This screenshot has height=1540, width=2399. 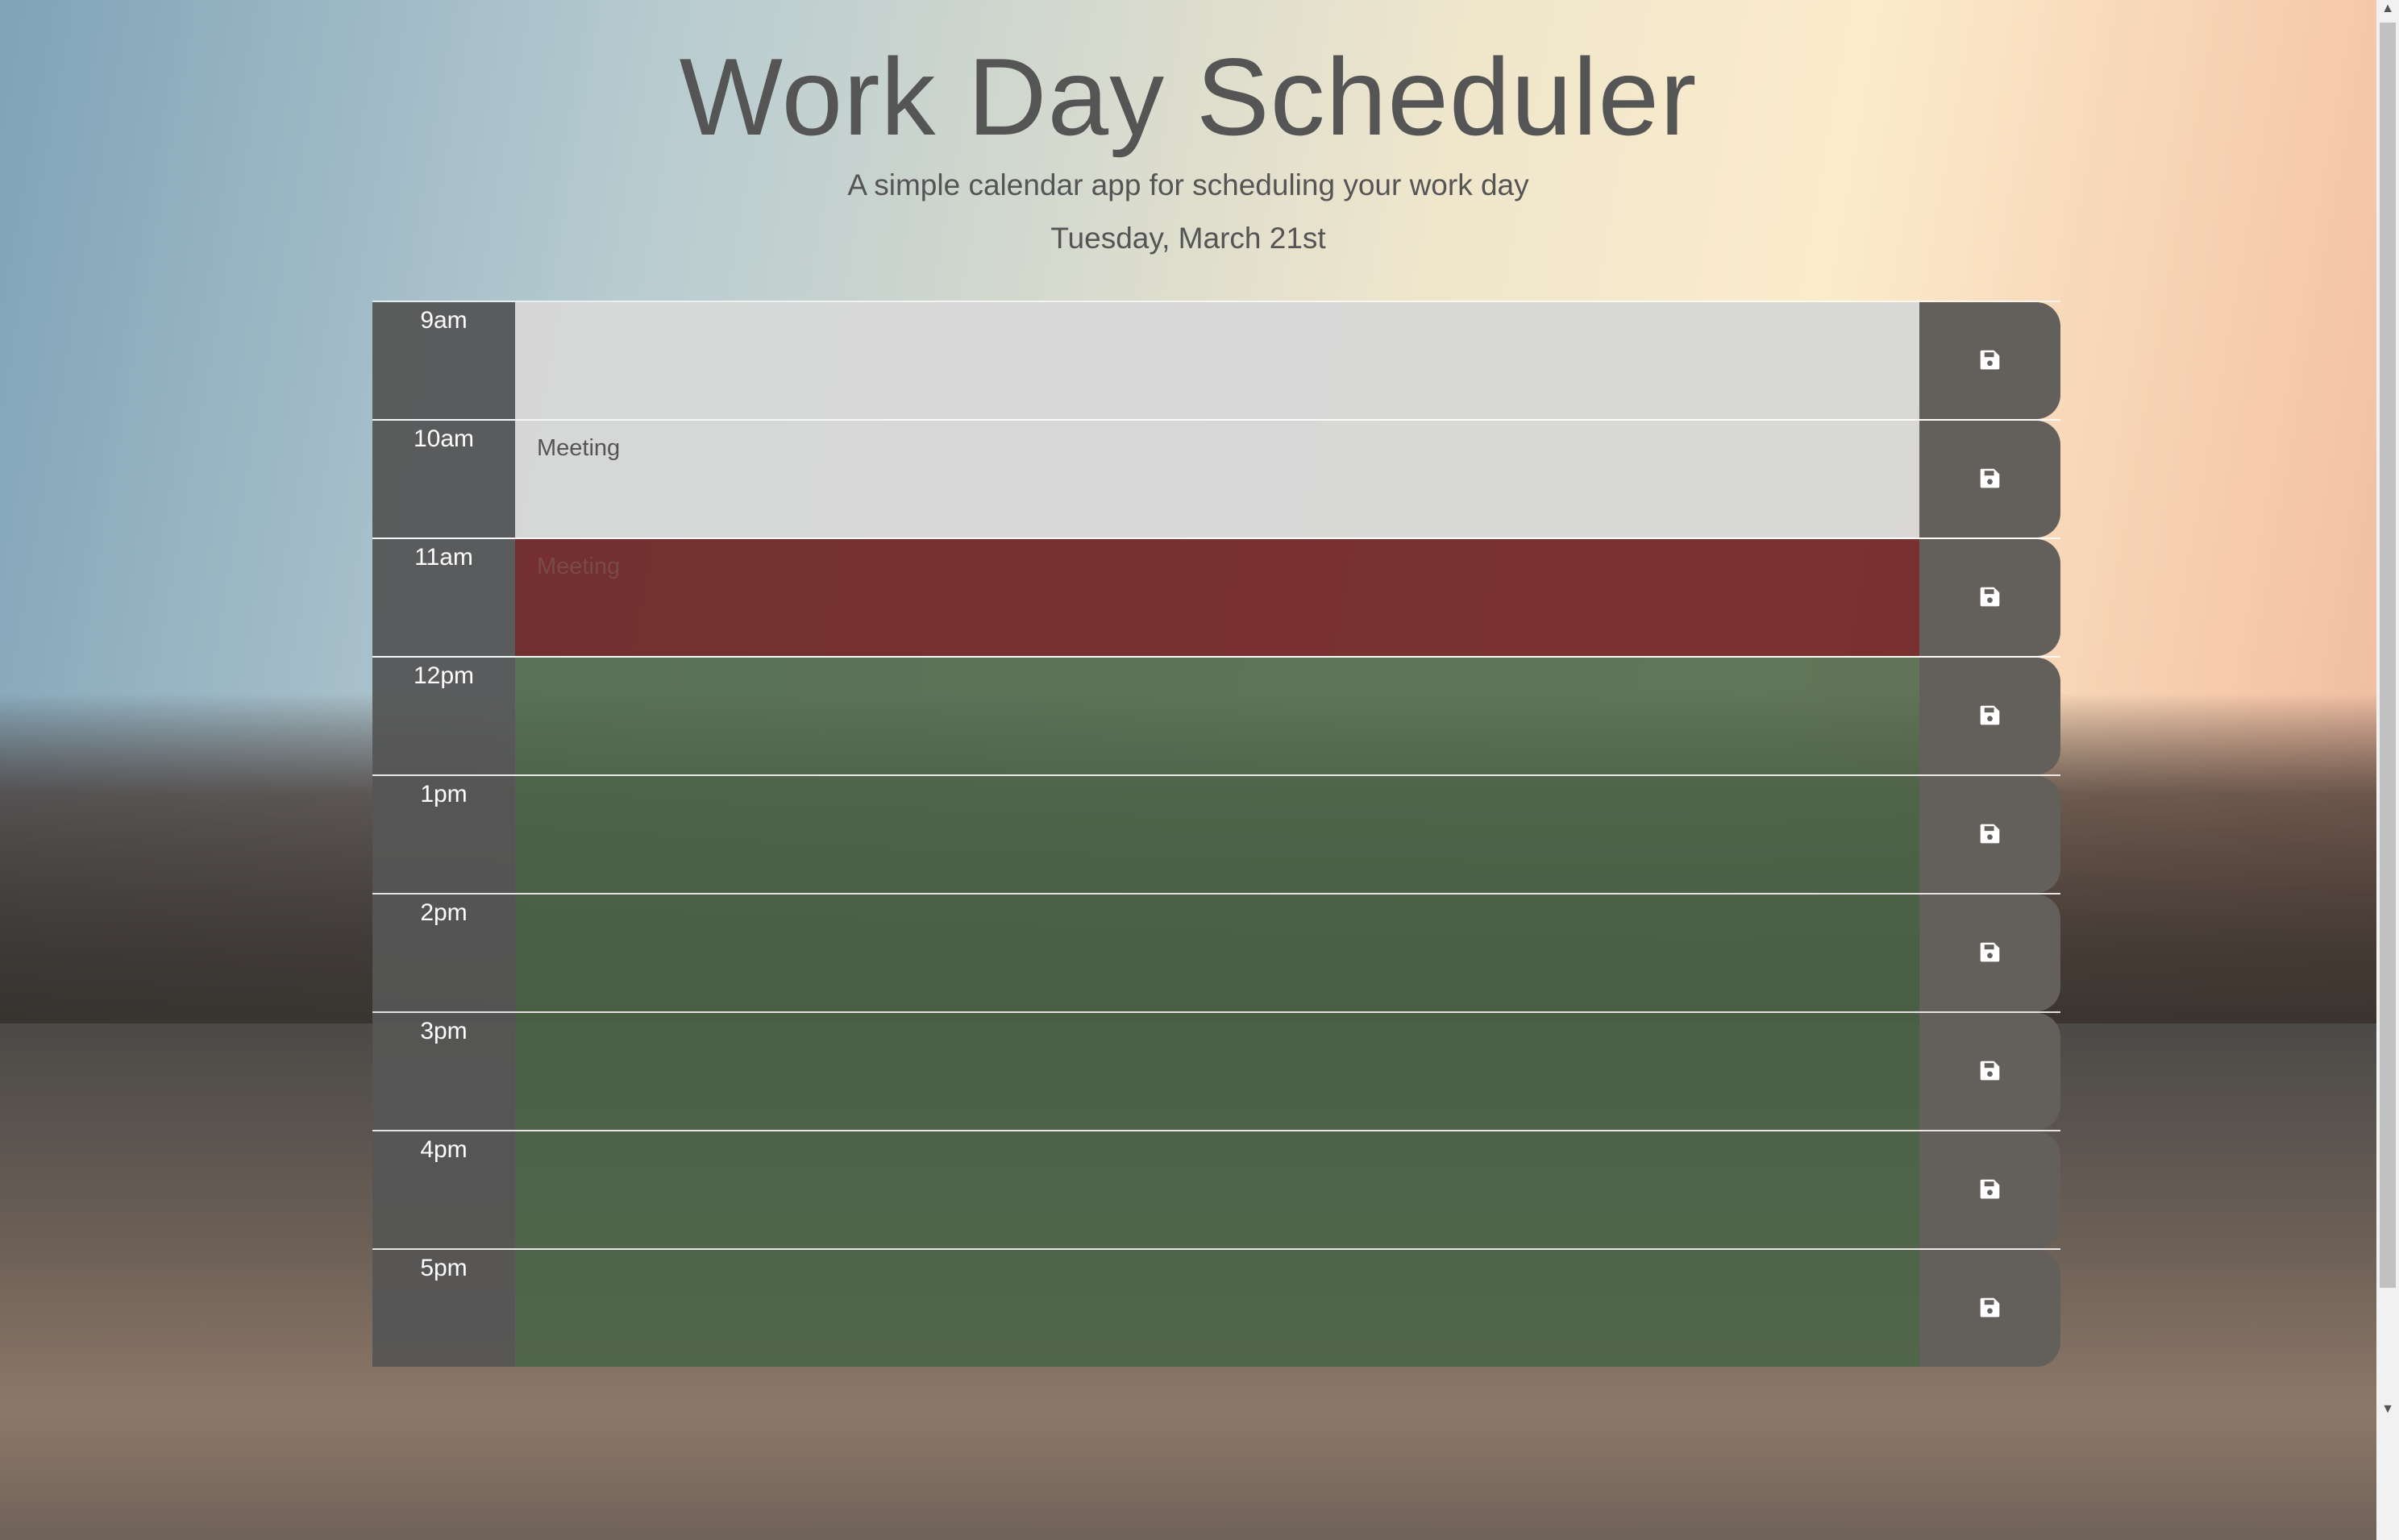 I want to click on time-block-row: 2pm, so click(x=1216, y=952).